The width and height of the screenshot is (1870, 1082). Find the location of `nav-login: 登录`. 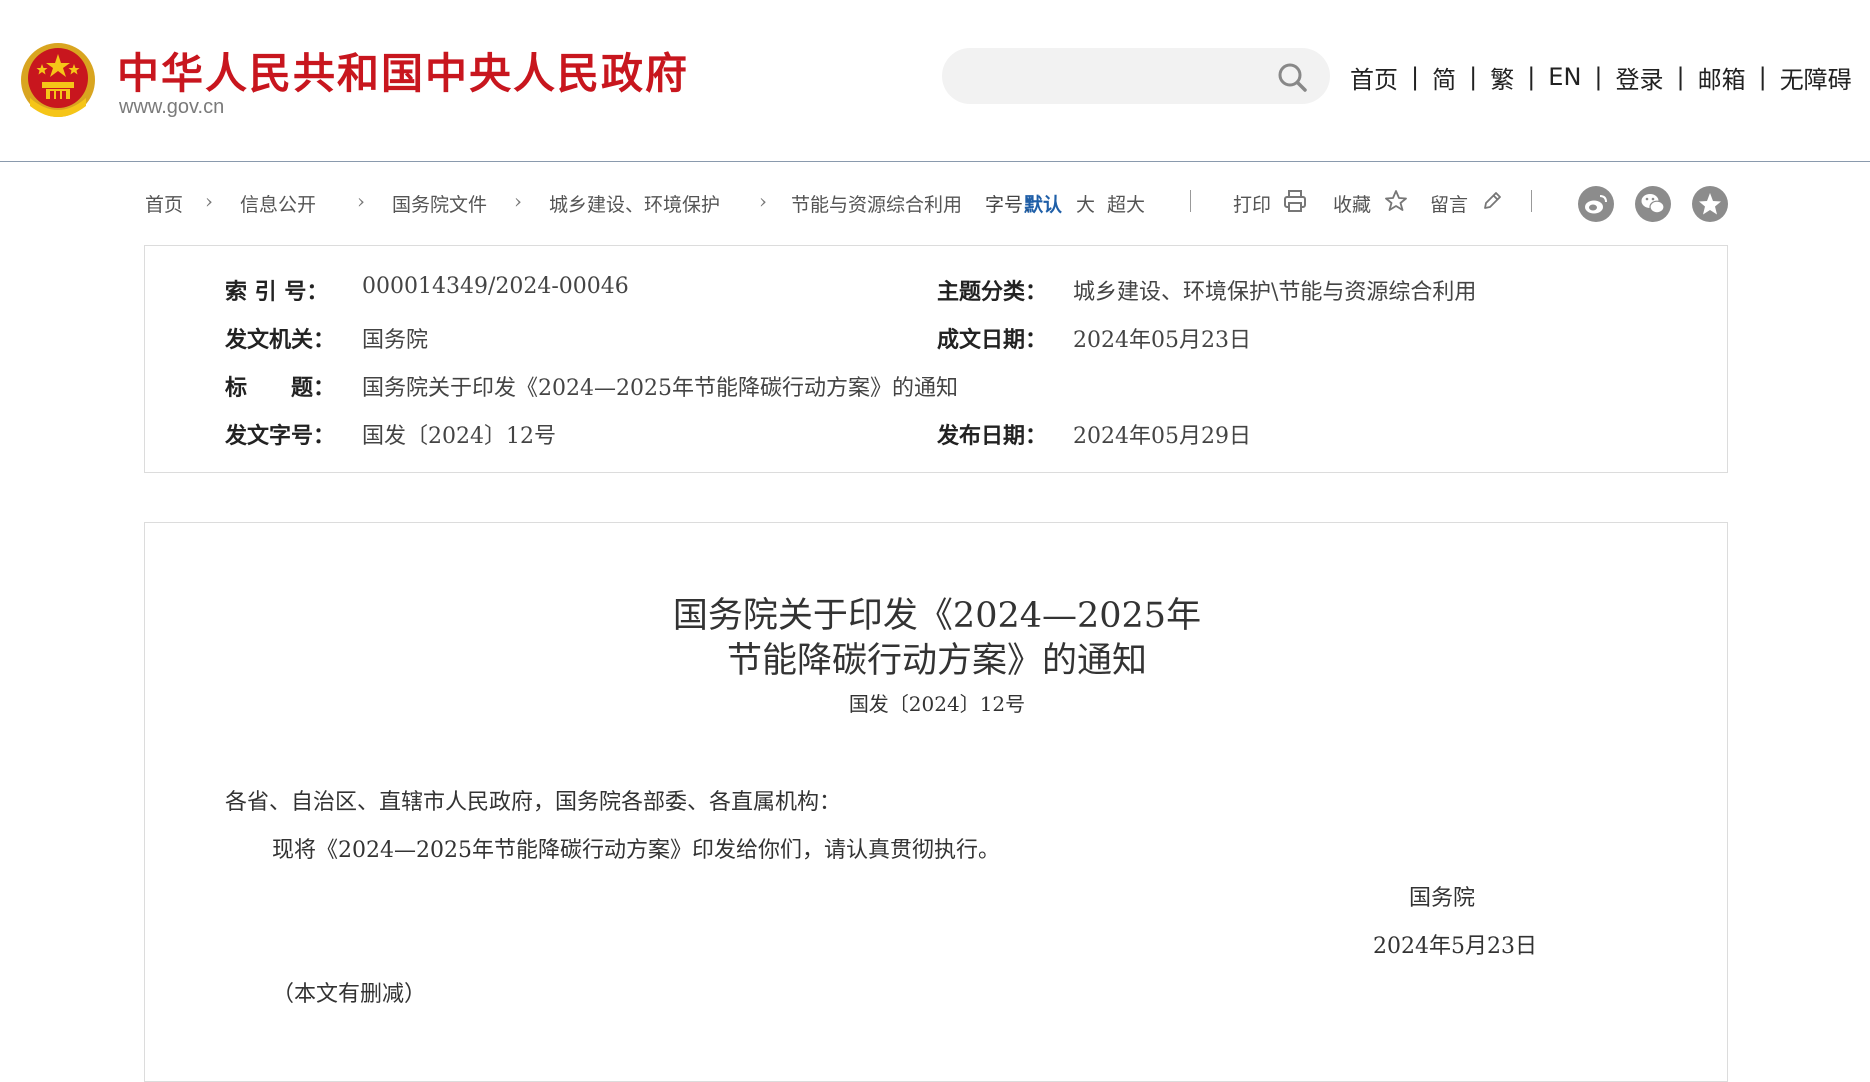

nav-login: 登录 is located at coordinates (1640, 77).